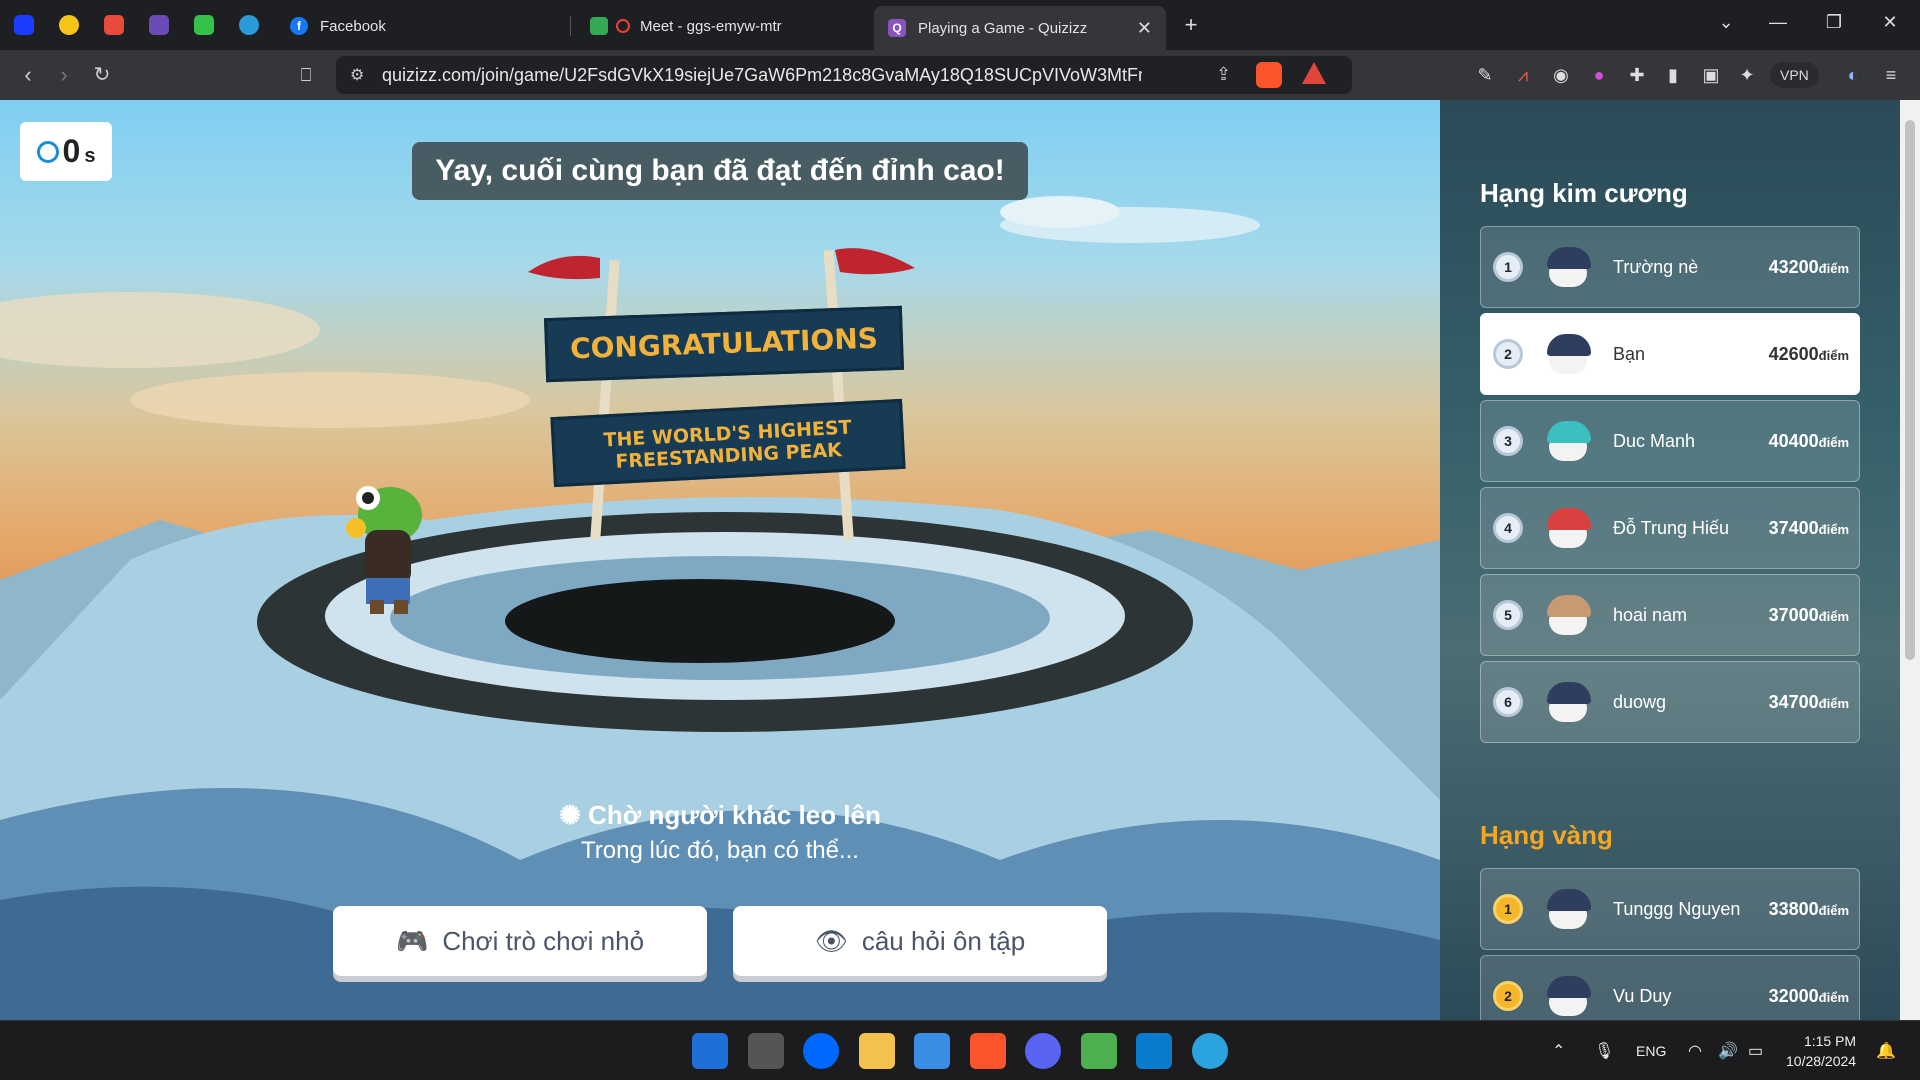 The image size is (1920, 1080). What do you see at coordinates (1853, 75) in the screenshot?
I see `profile-icon: ◐` at bounding box center [1853, 75].